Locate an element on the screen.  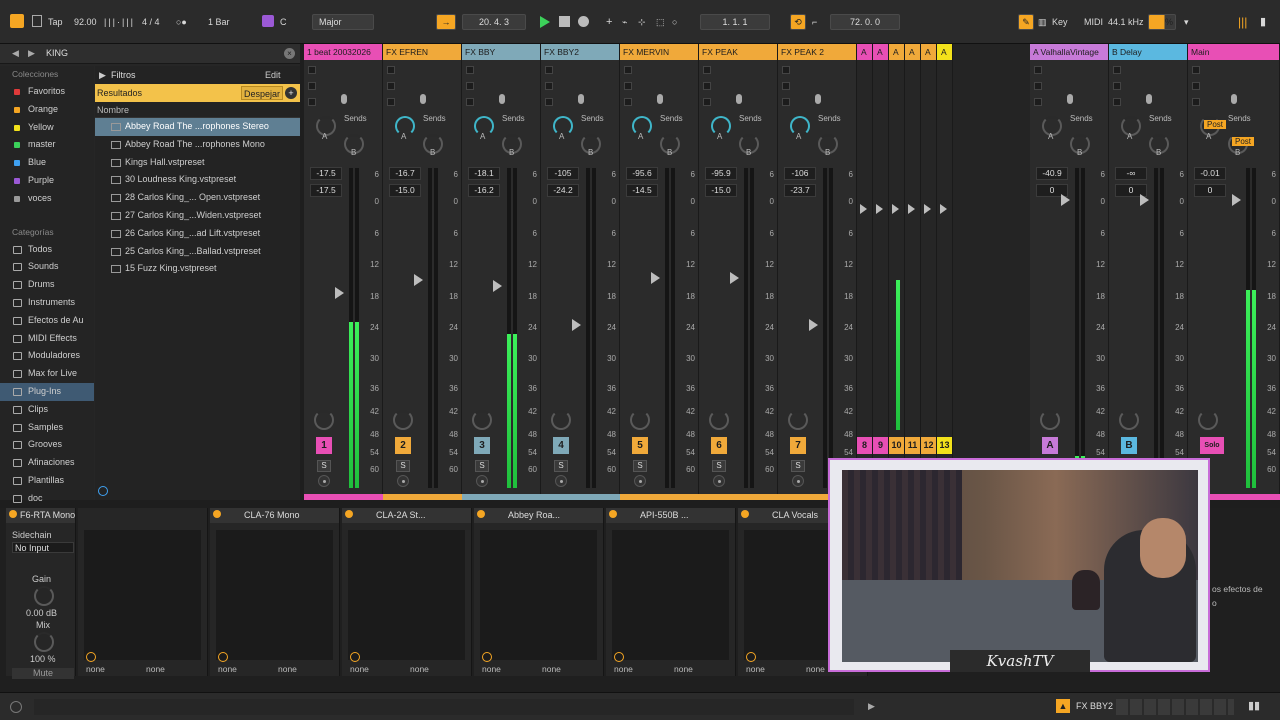
mini-track-activator: 9 is located at coordinates (880, 445).